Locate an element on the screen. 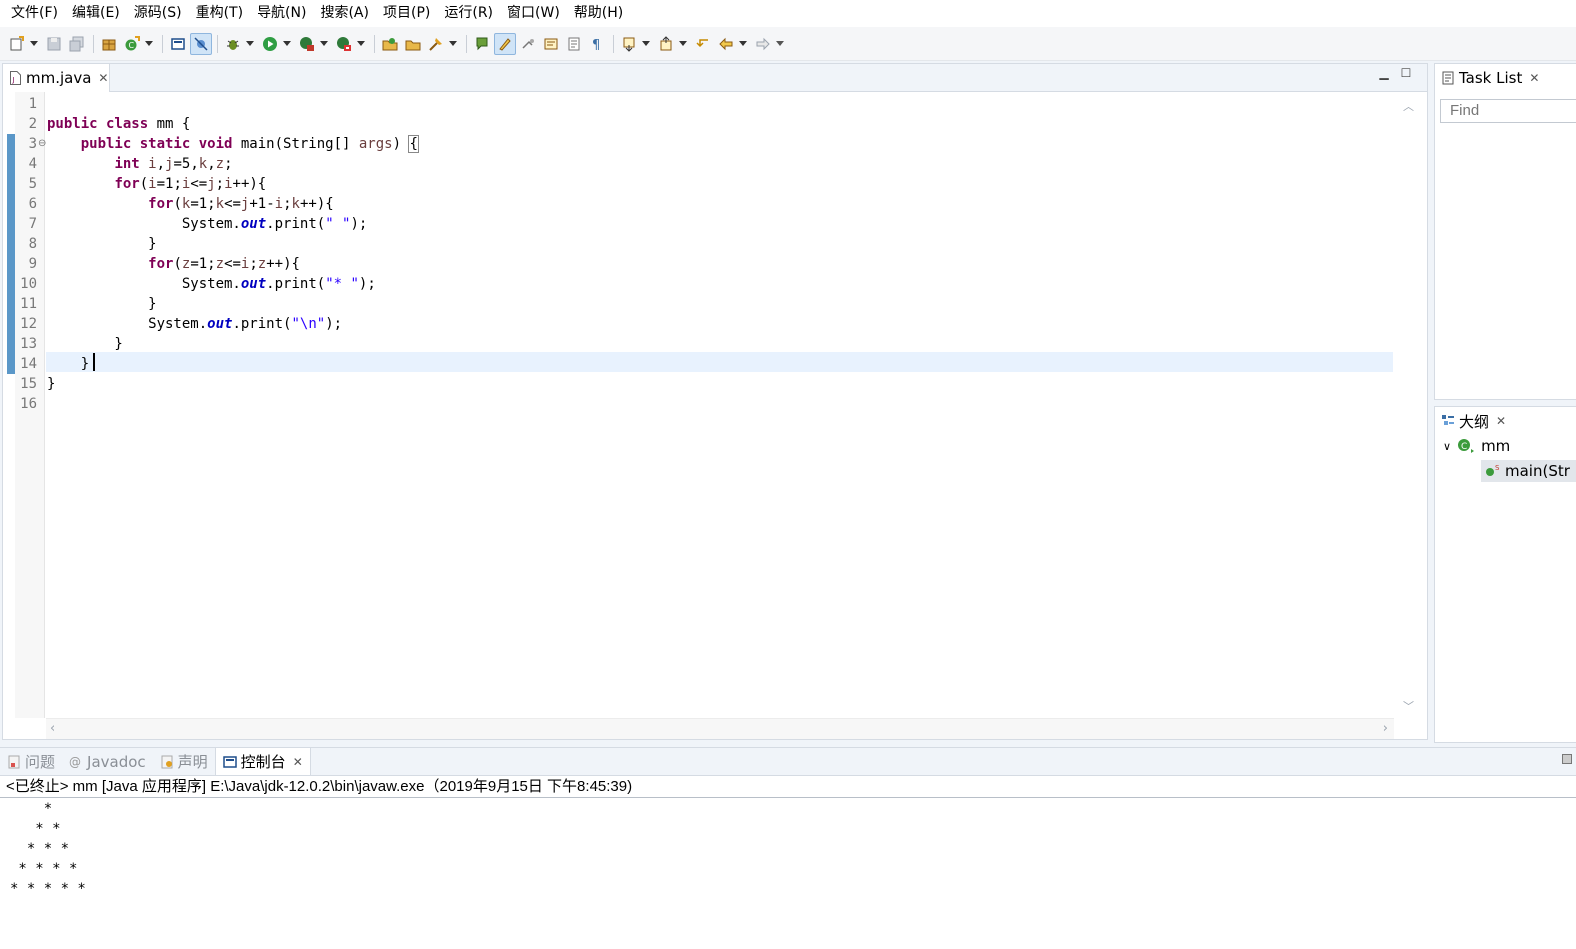 The height and width of the screenshot is (949, 1576). tab-declaration: 声明 is located at coordinates (184, 761).